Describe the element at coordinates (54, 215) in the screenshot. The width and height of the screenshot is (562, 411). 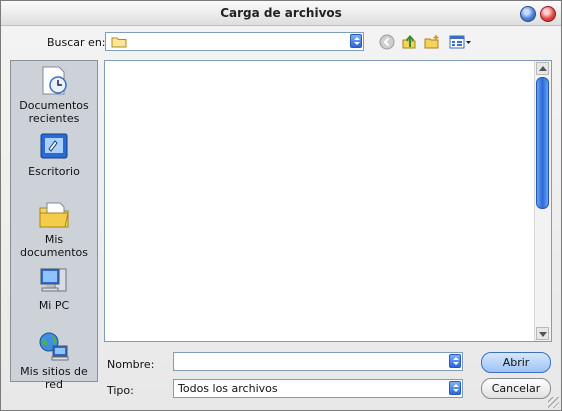
I see `my-documents-icon` at that location.